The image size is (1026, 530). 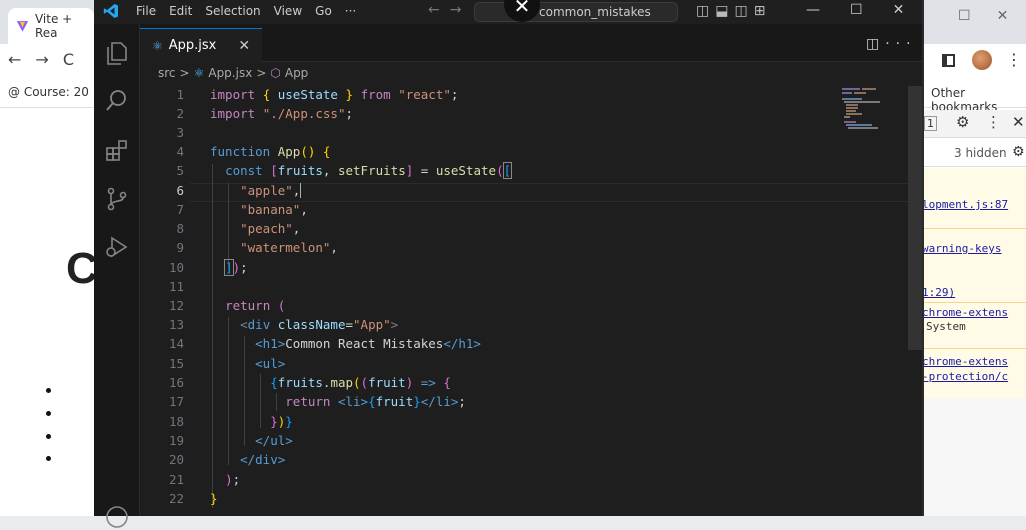 I want to click on code-line: import { useState } from "react";, so click(x=334, y=94).